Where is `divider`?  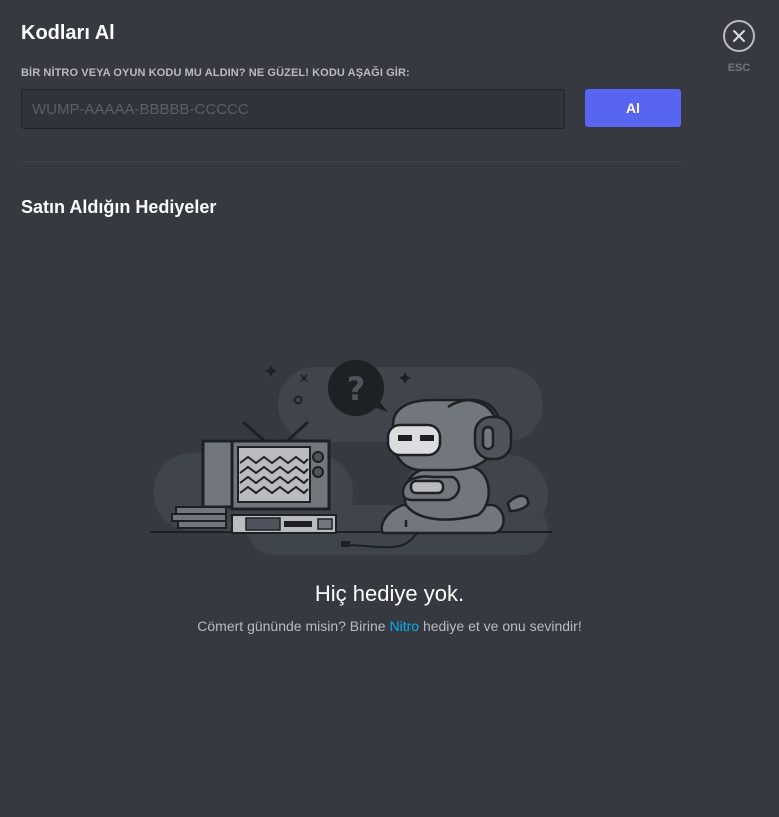 divider is located at coordinates (351, 161).